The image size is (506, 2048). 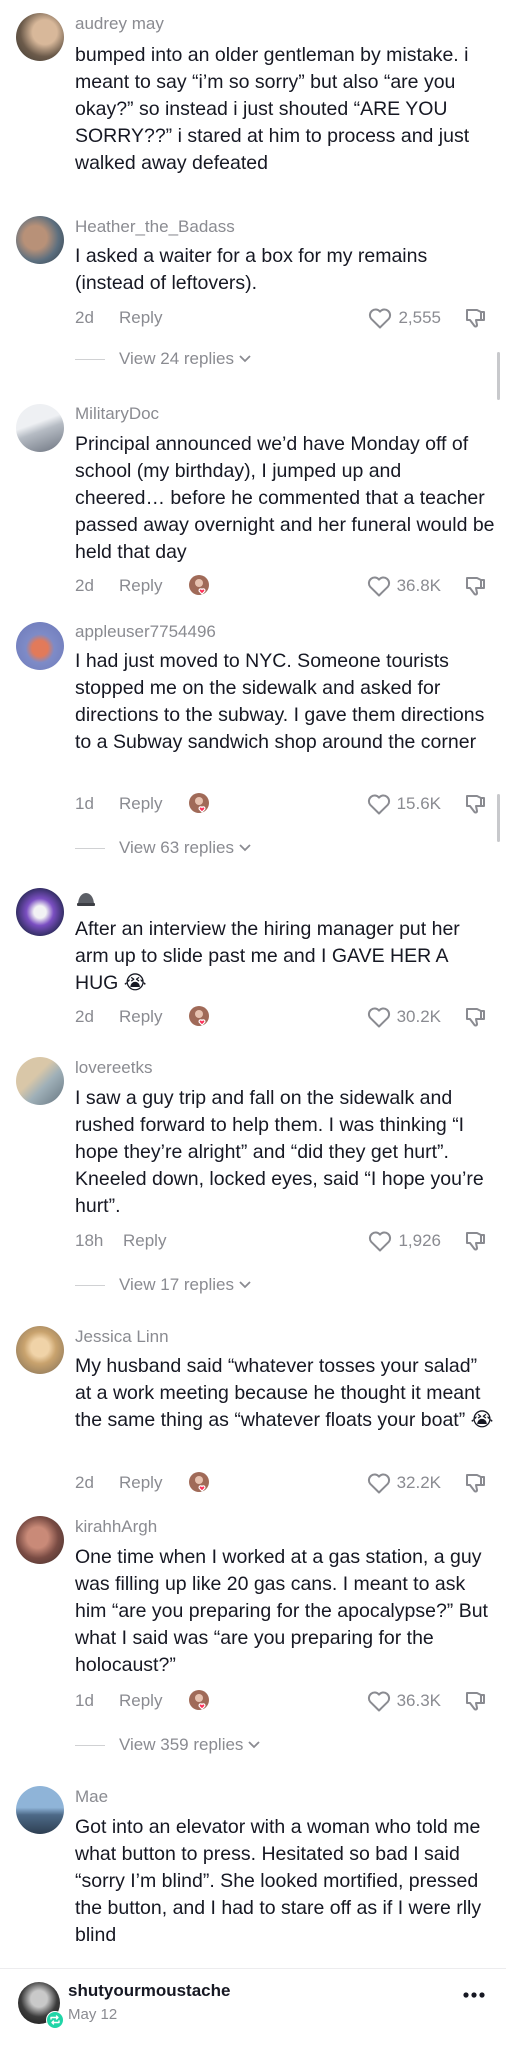 I want to click on like-group: 32.2K, so click(x=427, y=1483).